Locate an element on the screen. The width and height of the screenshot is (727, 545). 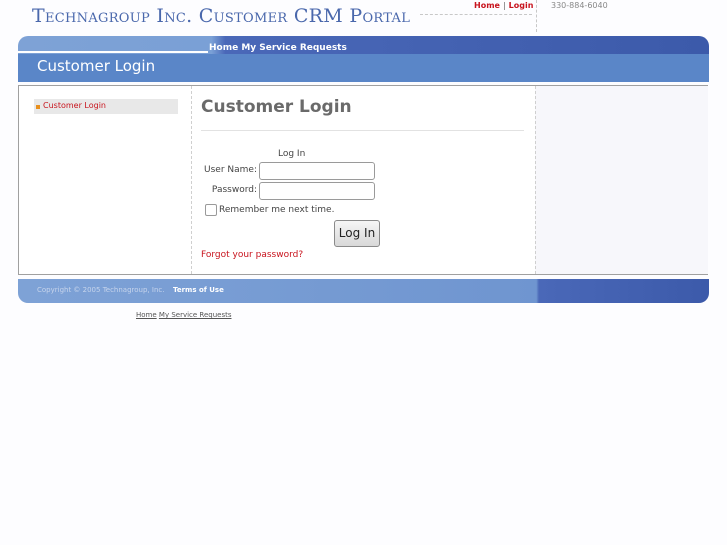
sidebar-item-label: Customer Login is located at coordinates (74, 105).